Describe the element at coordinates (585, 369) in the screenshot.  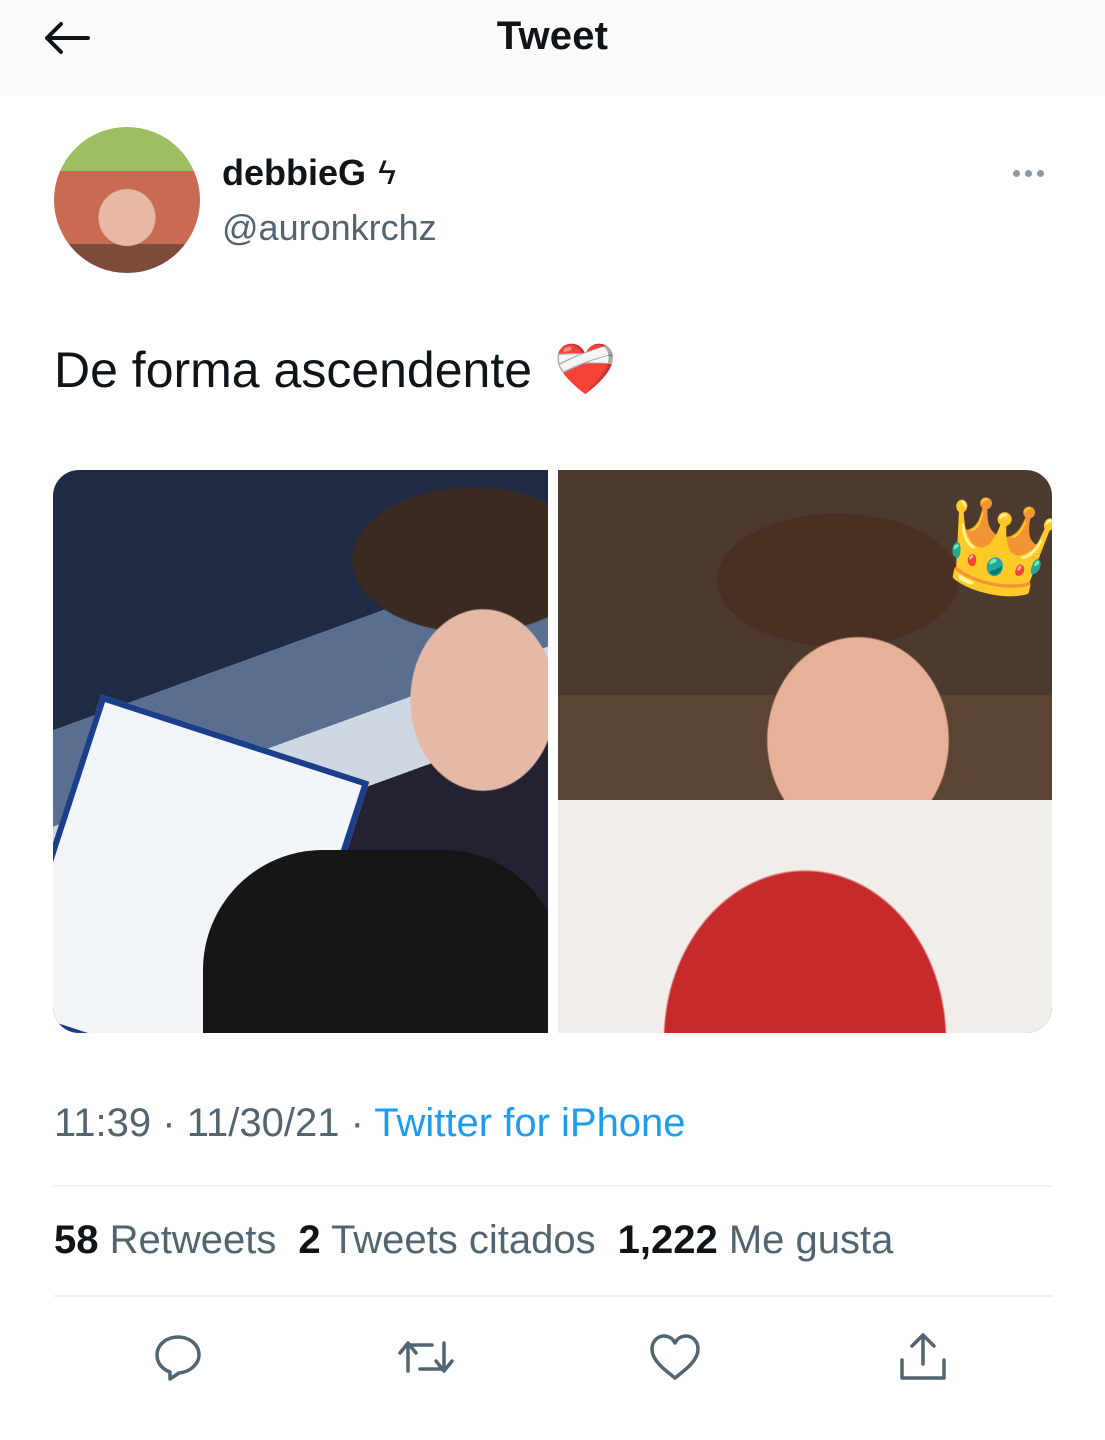
I see `mending-heart-emoji: ❤️‍🩹` at that location.